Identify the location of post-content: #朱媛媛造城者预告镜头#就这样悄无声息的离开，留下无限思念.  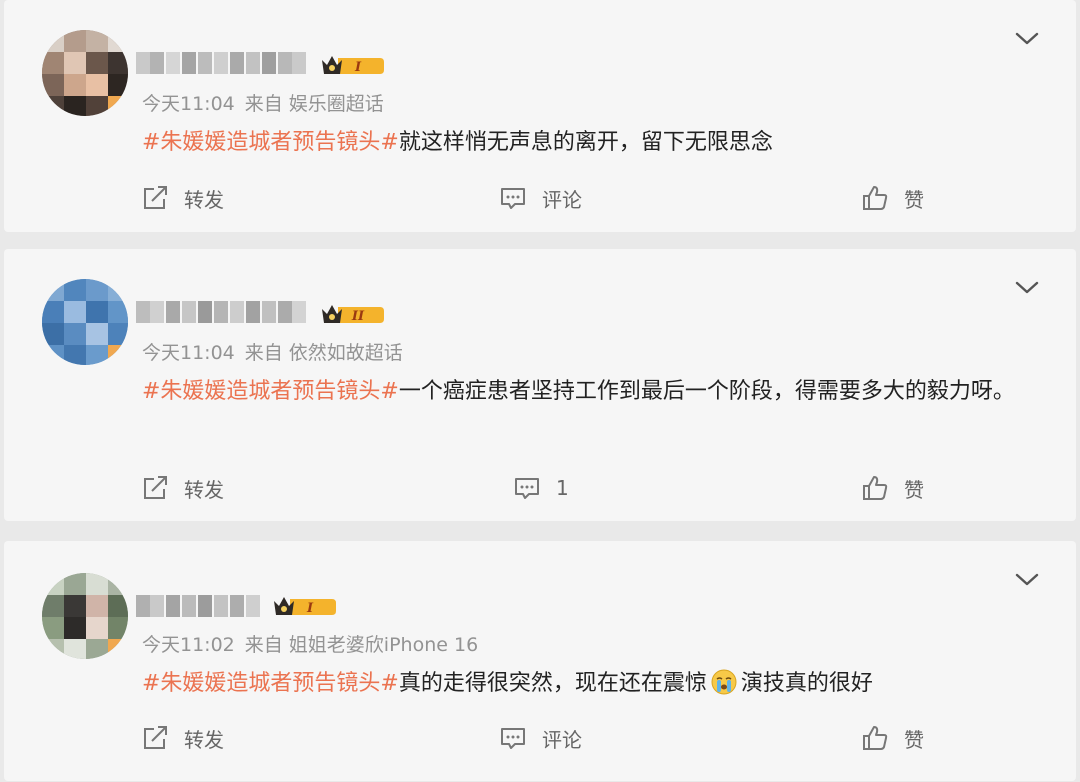
(592, 142).